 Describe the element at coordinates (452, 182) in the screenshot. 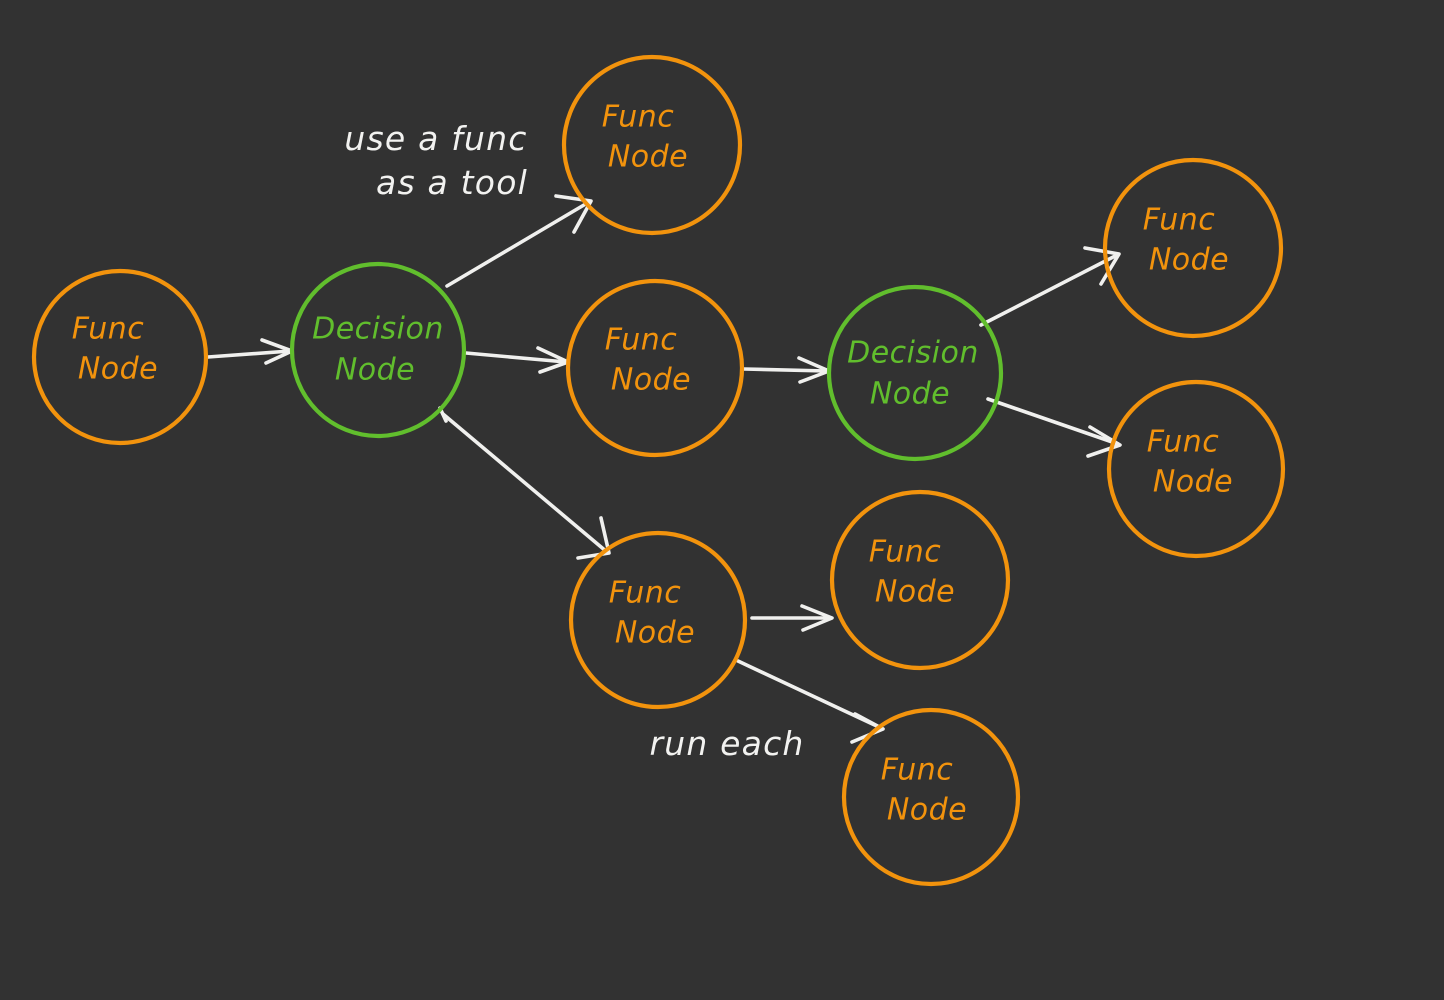

I see `annotation-use-a-func-as-a-tool-line2: as a tool` at that location.